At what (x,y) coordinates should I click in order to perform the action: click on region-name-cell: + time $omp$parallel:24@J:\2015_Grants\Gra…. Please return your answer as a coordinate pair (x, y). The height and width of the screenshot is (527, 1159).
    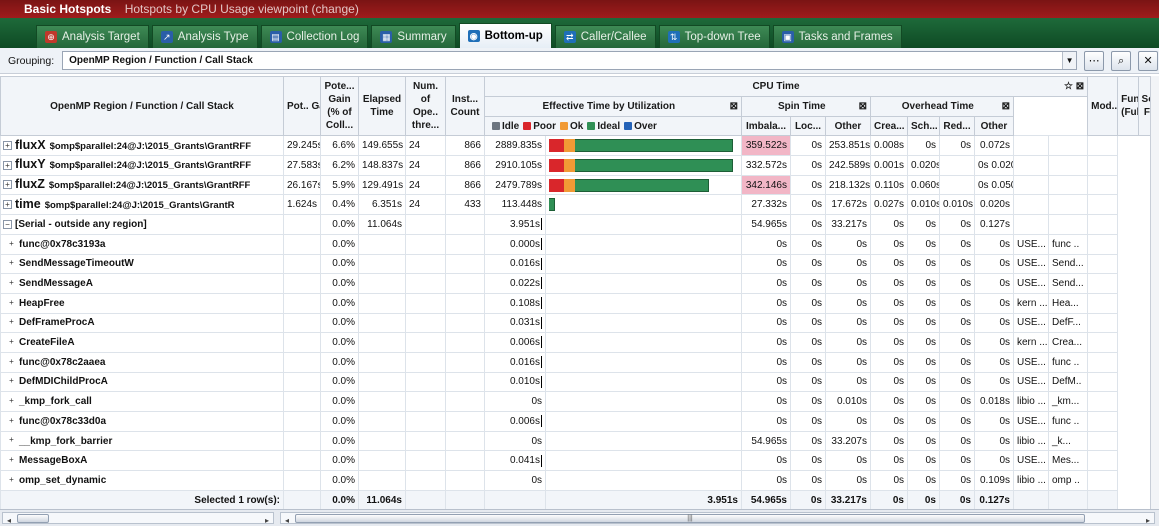
    Looking at the image, I should click on (142, 205).